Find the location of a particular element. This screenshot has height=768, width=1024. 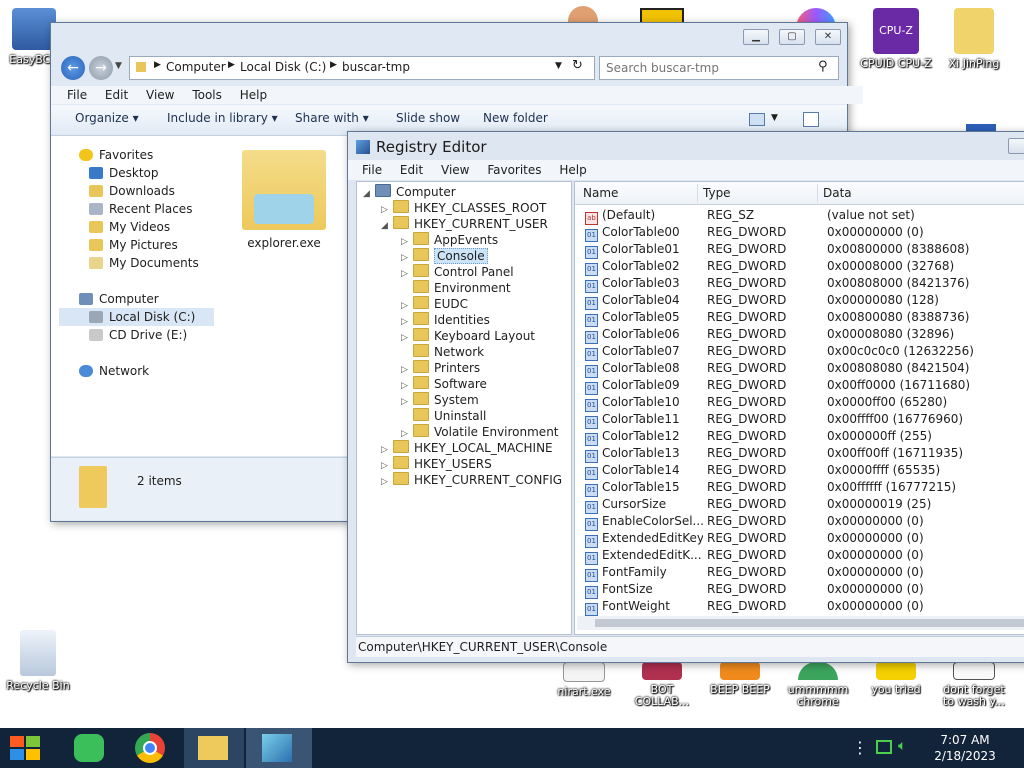

value-row: 01 ColorTable12 REG_DWORD 0x000000ff (255) is located at coordinates (799, 437).